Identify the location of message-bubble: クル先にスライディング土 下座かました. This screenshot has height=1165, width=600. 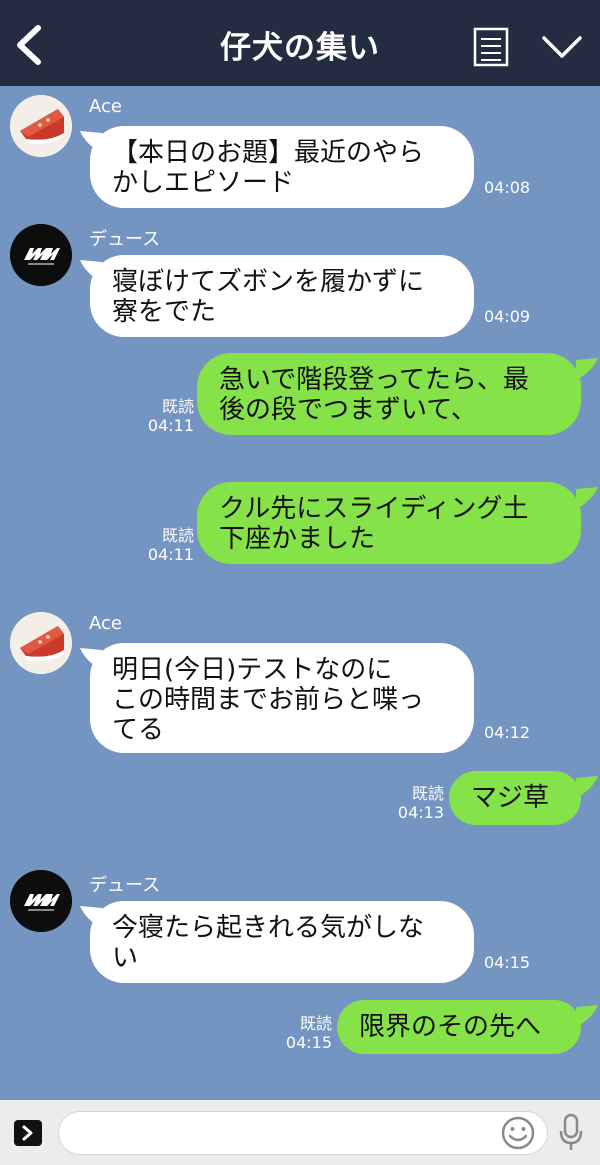
(389, 523).